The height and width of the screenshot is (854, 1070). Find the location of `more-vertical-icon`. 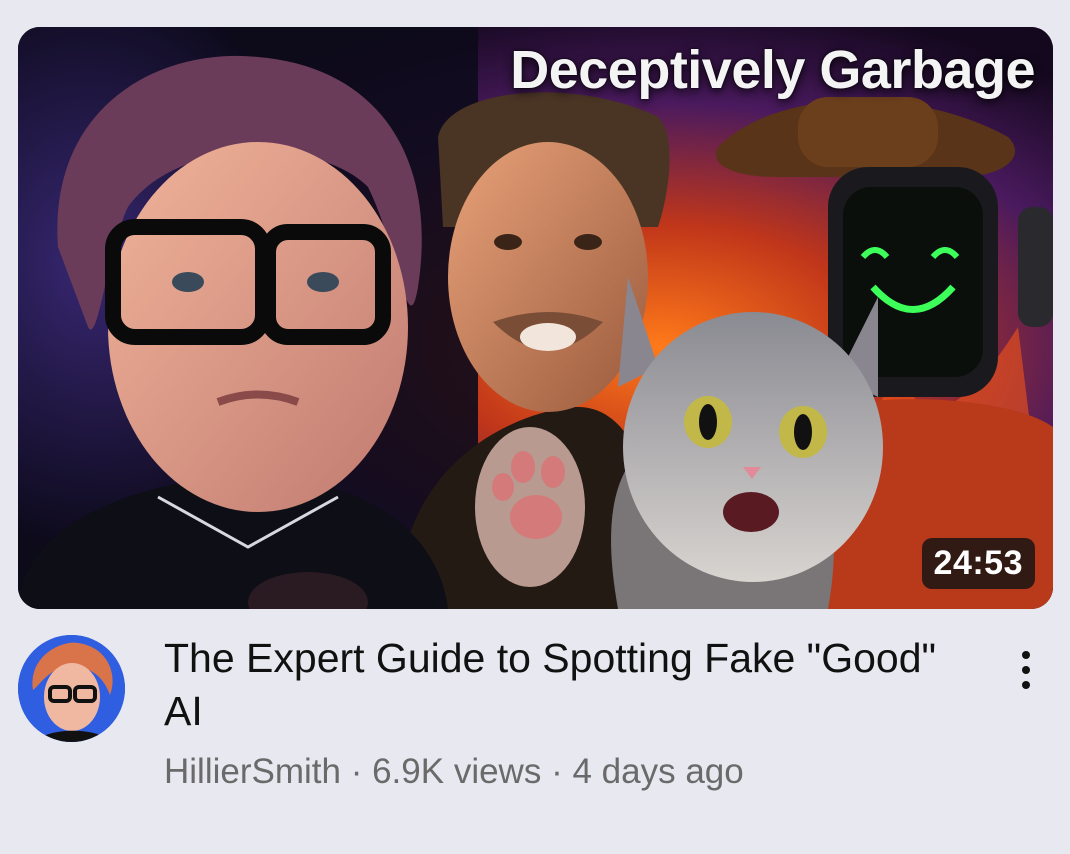

more-vertical-icon is located at coordinates (1026, 670).